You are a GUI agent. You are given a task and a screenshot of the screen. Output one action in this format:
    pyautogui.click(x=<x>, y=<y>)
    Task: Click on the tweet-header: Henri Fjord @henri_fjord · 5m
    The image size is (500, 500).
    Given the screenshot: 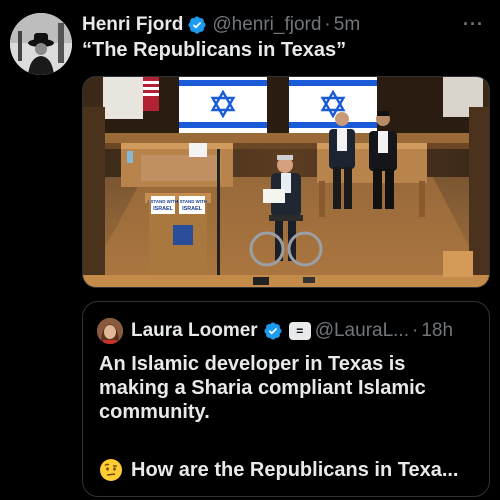 What is the action you would take?
    pyautogui.click(x=221, y=25)
    